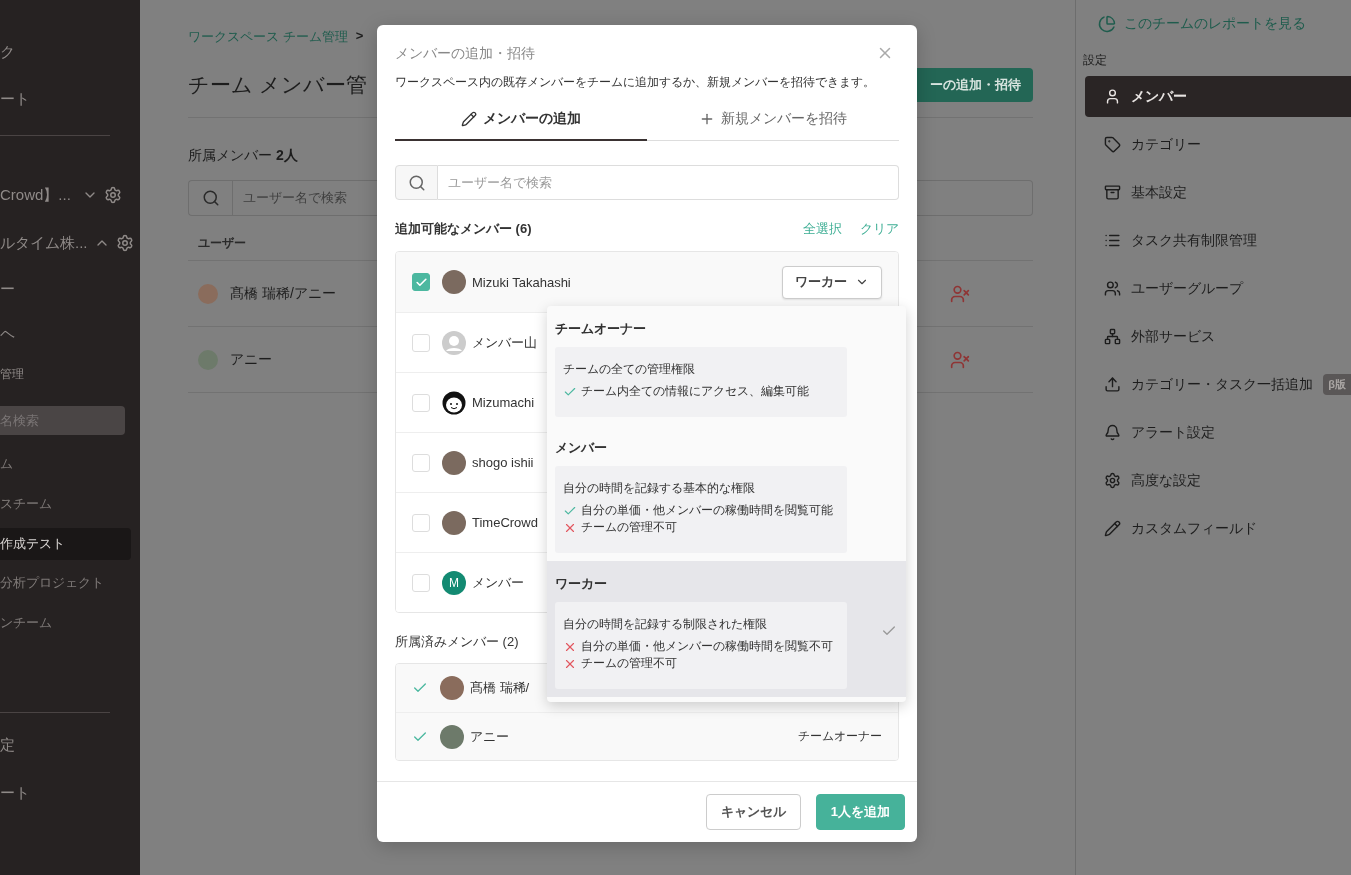 Image resolution: width=1351 pixels, height=875 pixels. I want to click on default-avatar-icon, so click(454, 342).